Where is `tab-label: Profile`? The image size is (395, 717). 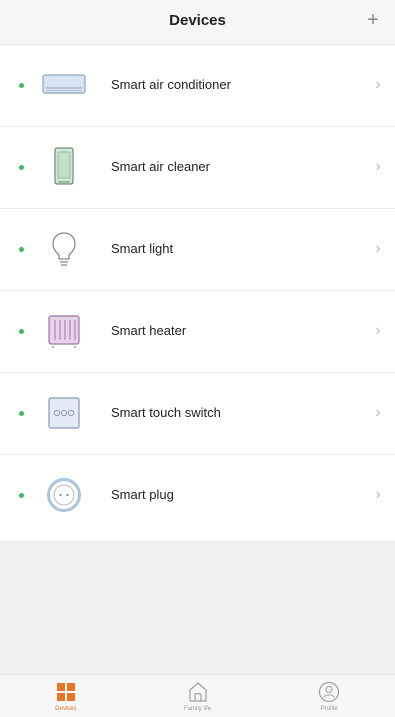 tab-label: Profile is located at coordinates (329, 709).